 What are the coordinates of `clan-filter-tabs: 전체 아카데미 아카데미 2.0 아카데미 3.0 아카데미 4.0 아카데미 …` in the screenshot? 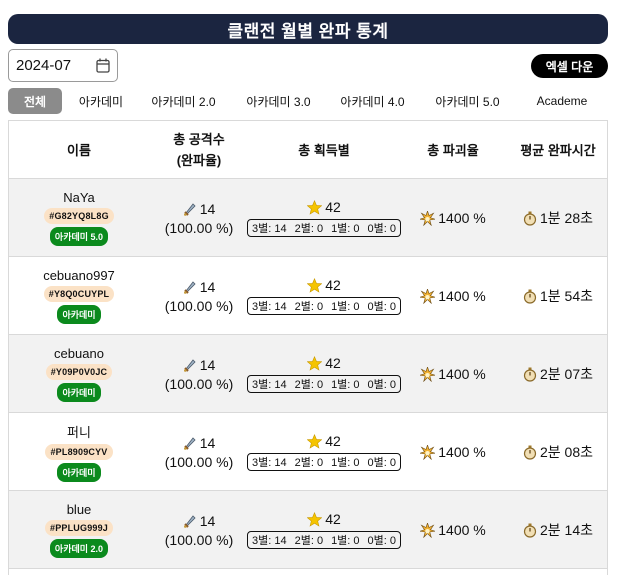 It's located at (313, 101).